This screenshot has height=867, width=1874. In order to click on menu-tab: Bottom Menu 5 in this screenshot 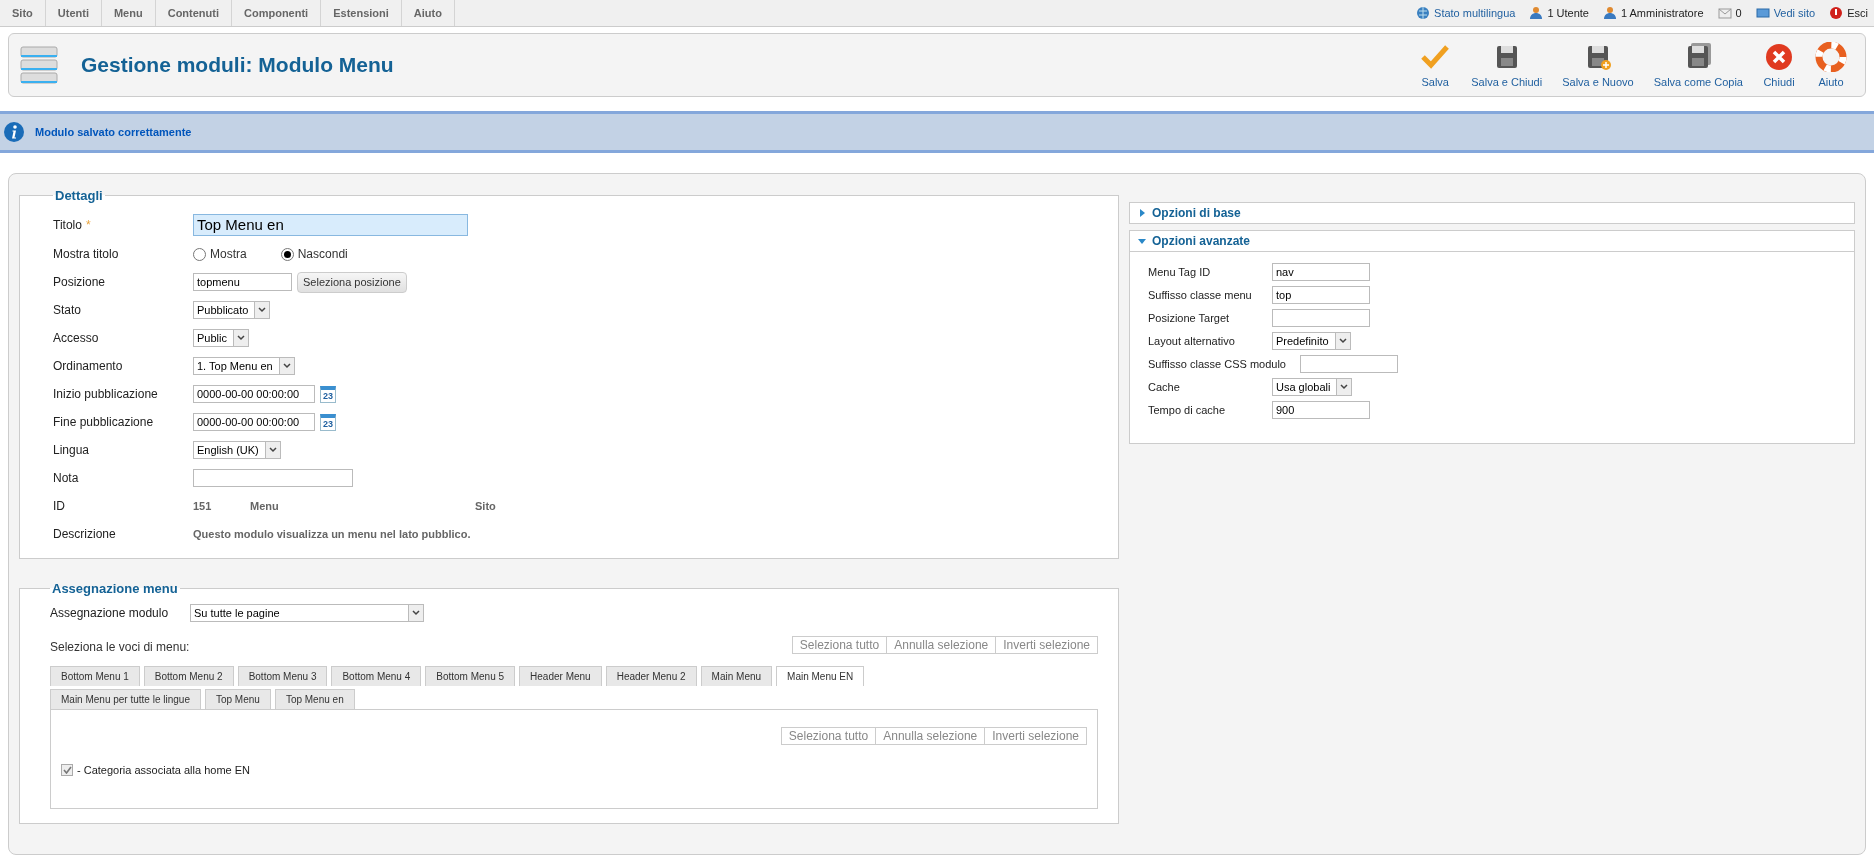, I will do `click(470, 676)`.